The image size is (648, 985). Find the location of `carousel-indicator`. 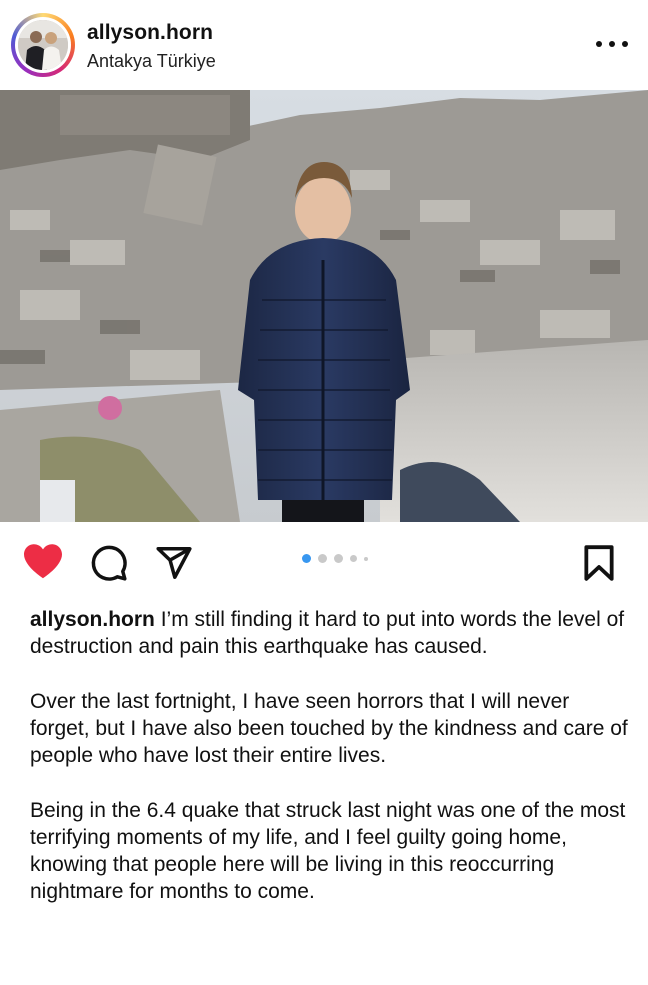

carousel-indicator is located at coordinates (335, 558).